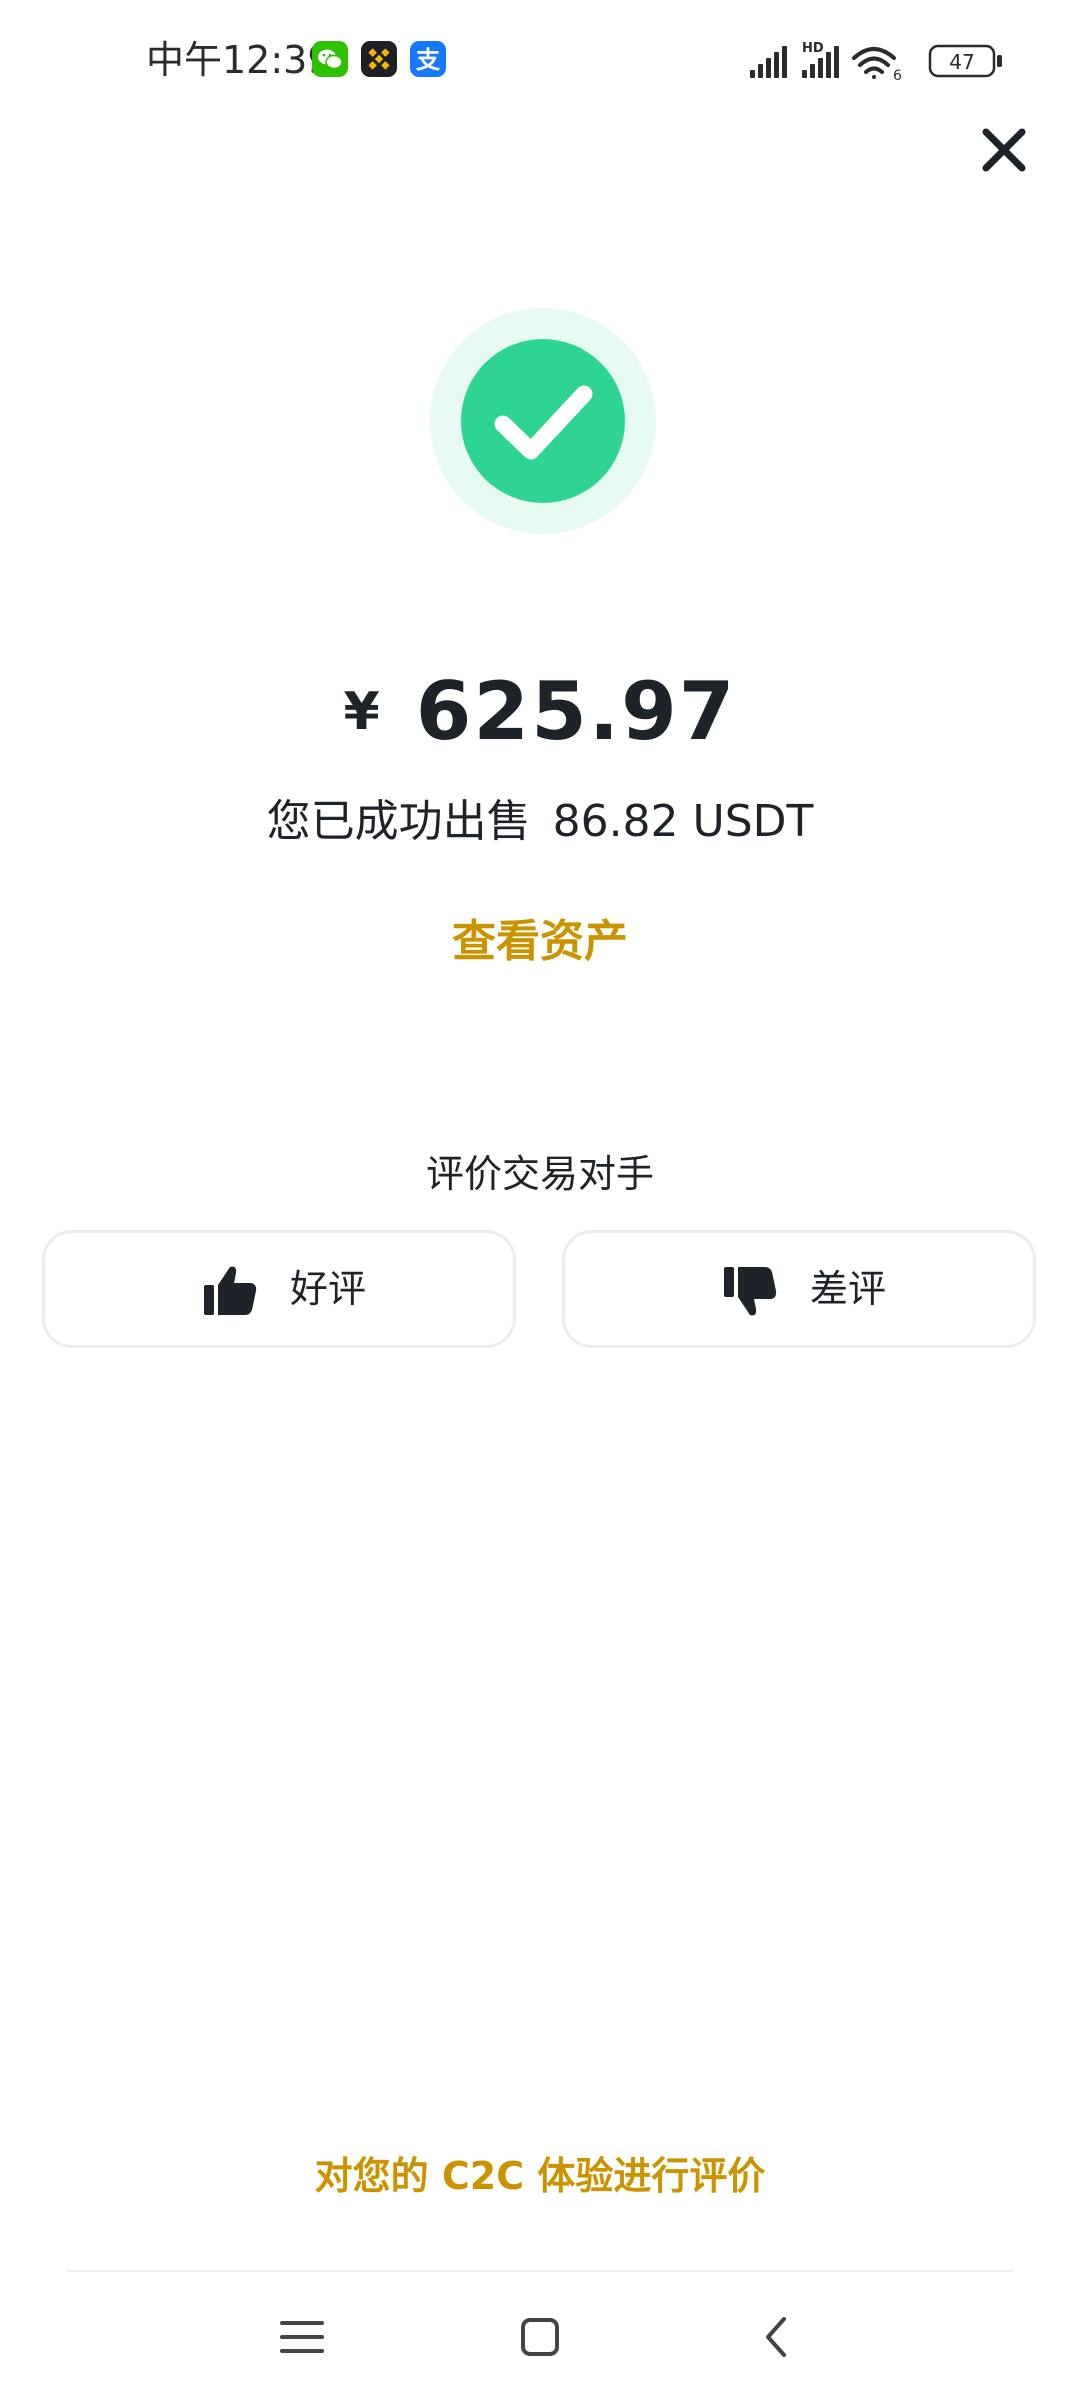  What do you see at coordinates (799, 1289) in the screenshot?
I see `bad-review-button: 差评` at bounding box center [799, 1289].